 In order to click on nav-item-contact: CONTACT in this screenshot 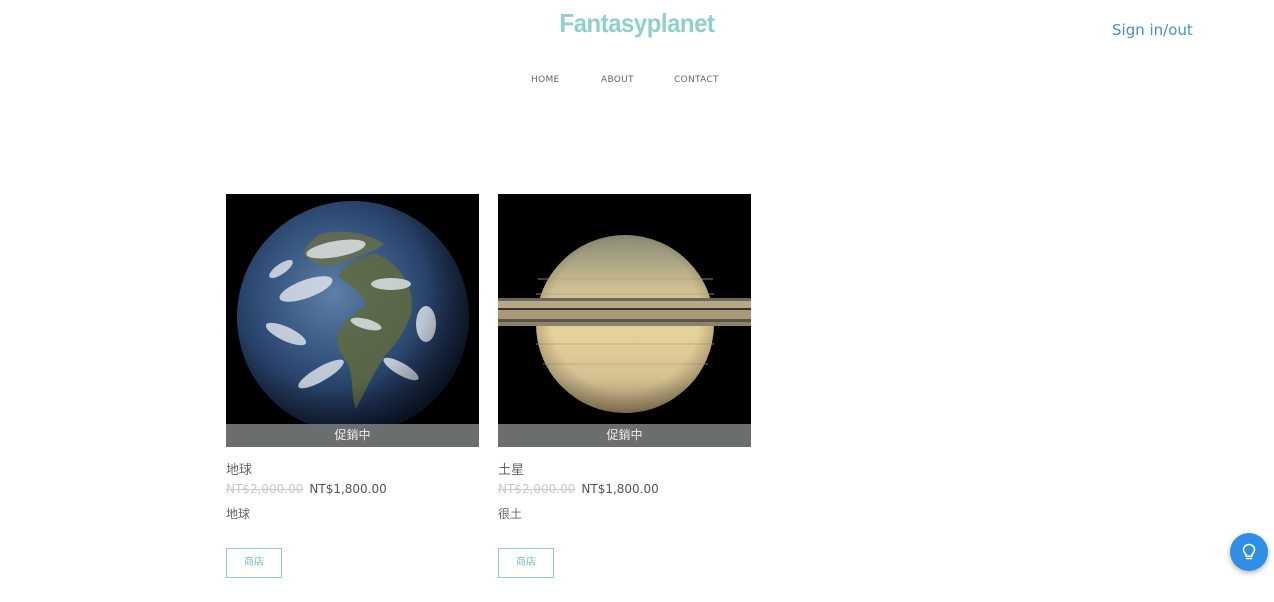, I will do `click(696, 80)`.